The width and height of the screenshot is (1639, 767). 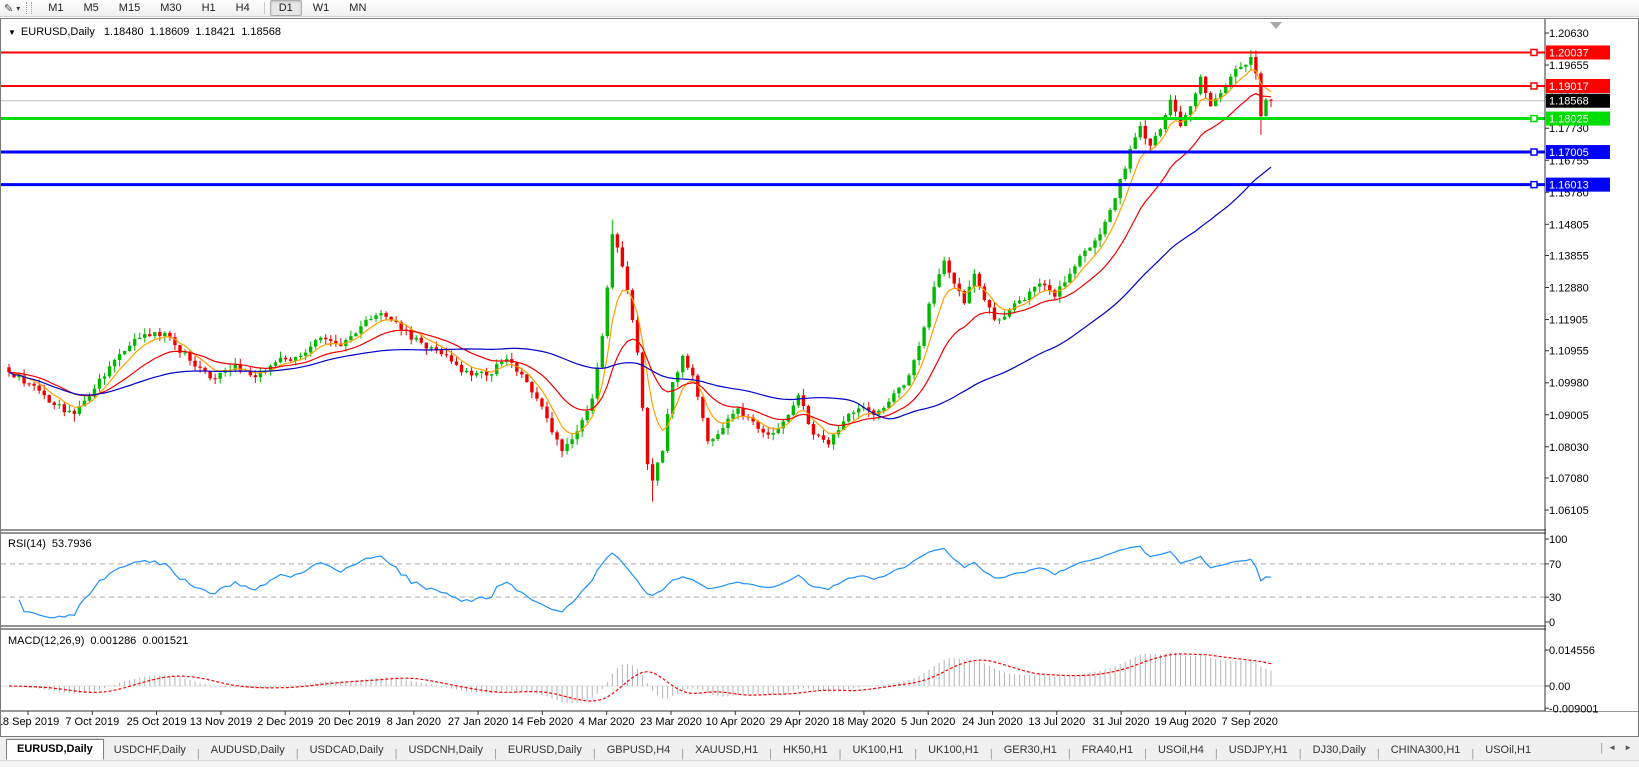 I want to click on date-axis-label: 19 Aug 2020, so click(x=1186, y=722).